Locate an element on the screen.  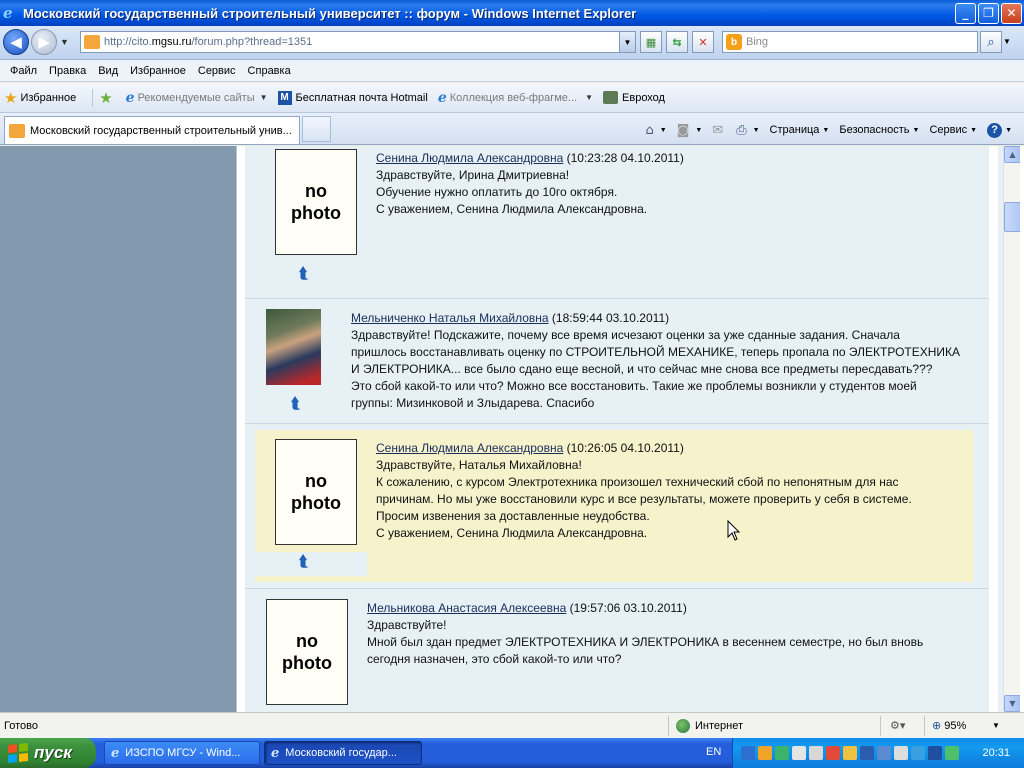
favorites-button: ★ Избранное is located at coordinates (40, 98).